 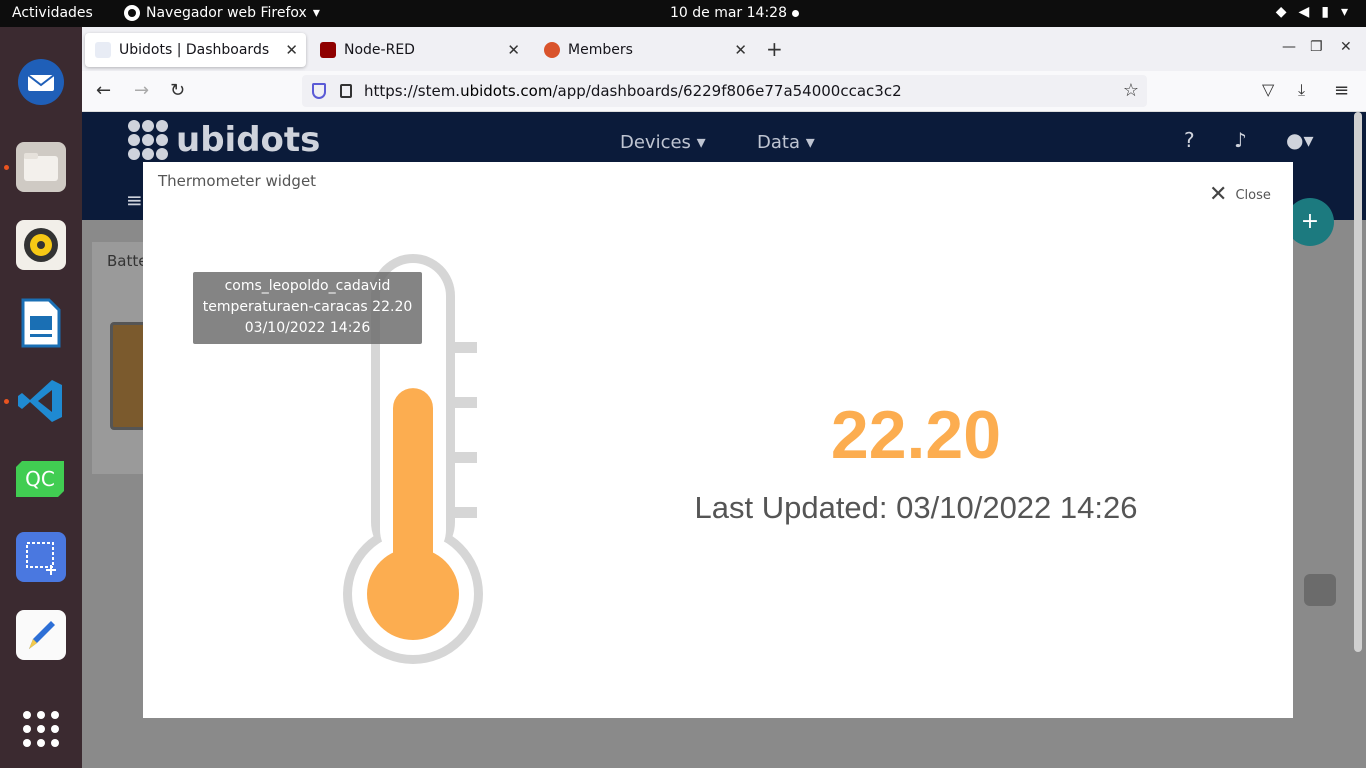 I want to click on dock-text-editor-icon, so click(x=41, y=635).